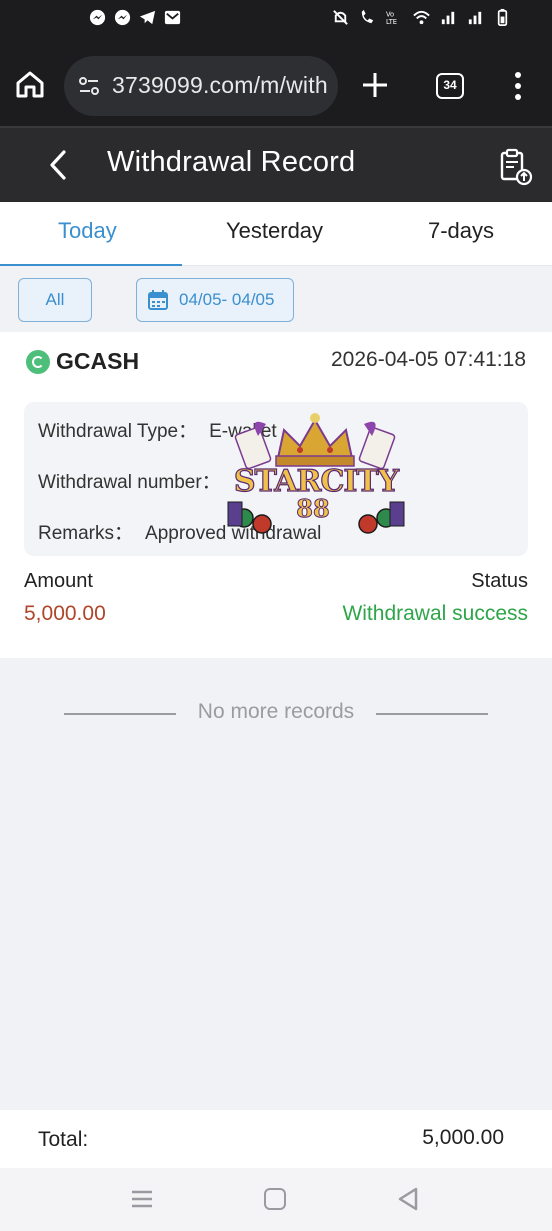 The image size is (552, 1231). Describe the element at coordinates (142, 1199) in the screenshot. I see `recent-apps-icon` at that location.